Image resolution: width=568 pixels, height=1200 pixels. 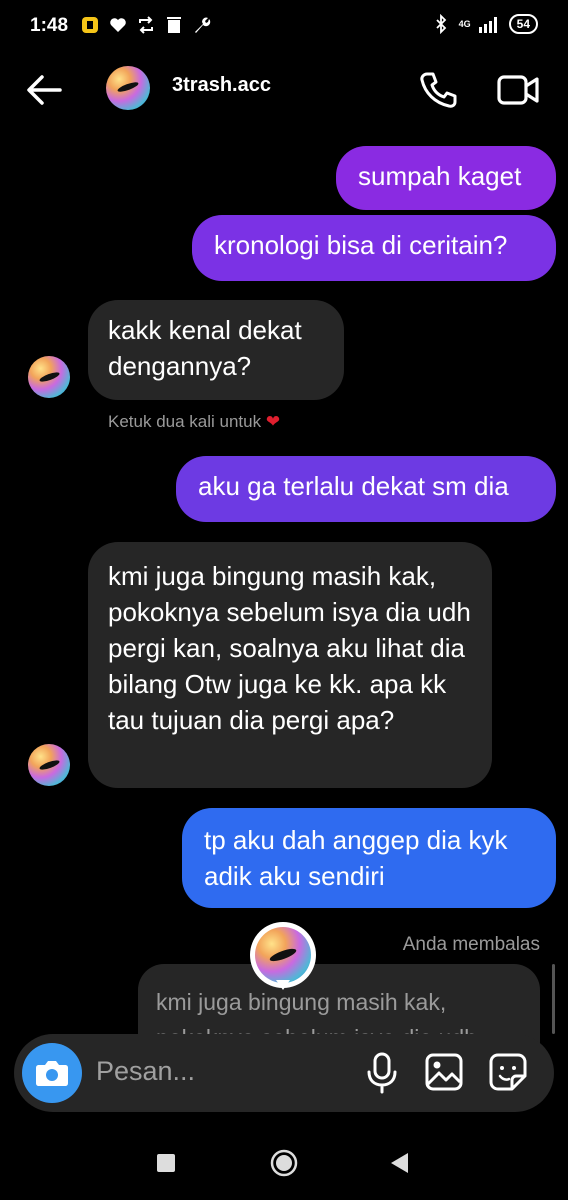 What do you see at coordinates (128, 88) in the screenshot?
I see `contact-avatar` at bounding box center [128, 88].